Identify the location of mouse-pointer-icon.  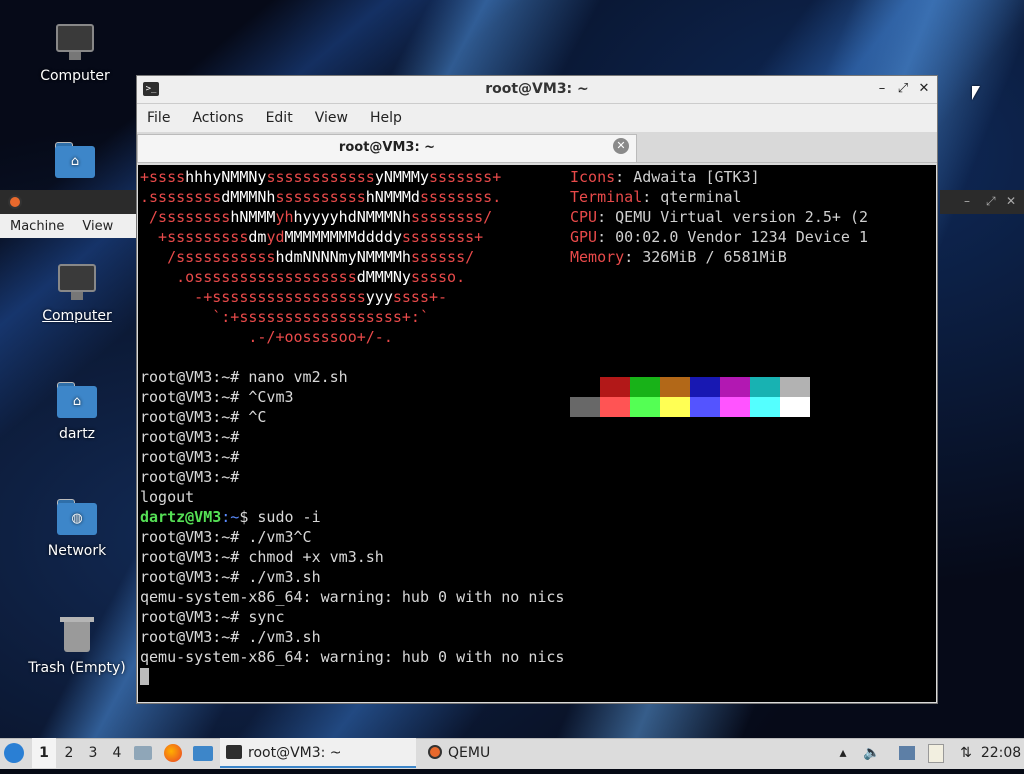
(976, 93).